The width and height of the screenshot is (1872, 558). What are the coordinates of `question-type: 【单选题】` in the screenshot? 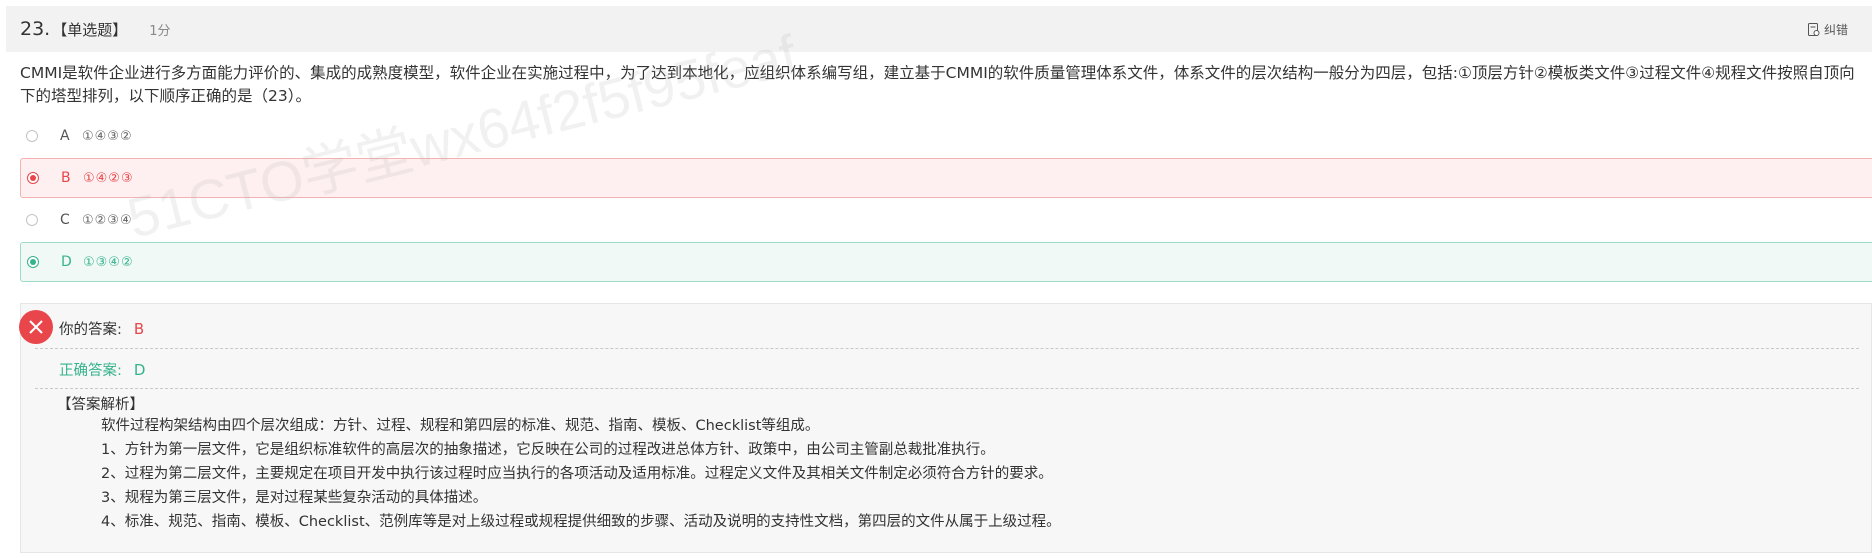 It's located at (90, 29).